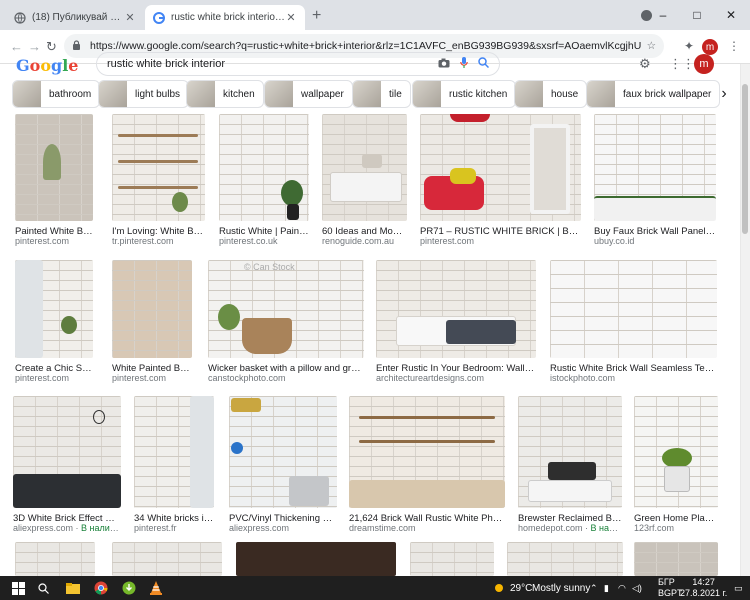 Image resolution: width=750 pixels, height=600 pixels. What do you see at coordinates (704, 64) in the screenshot?
I see `google-account-avatar: m` at bounding box center [704, 64].